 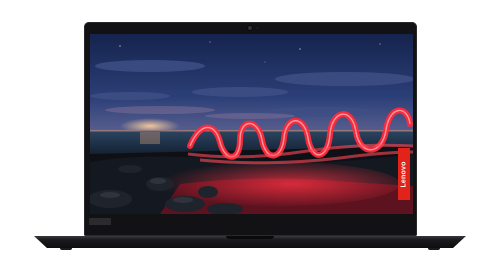 What do you see at coordinates (66, 249) in the screenshot?
I see `foot-left` at bounding box center [66, 249].